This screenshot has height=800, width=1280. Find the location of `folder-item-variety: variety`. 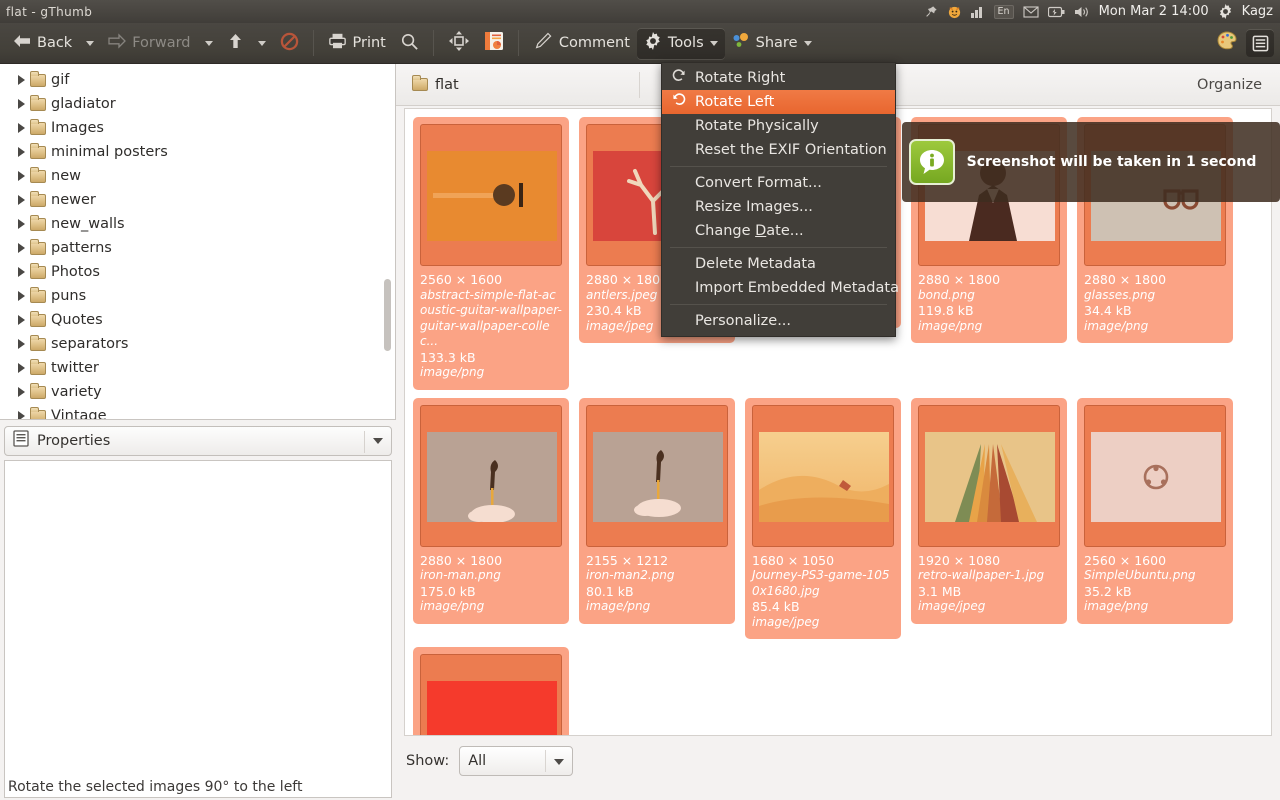

folder-item-variety: variety is located at coordinates (203, 392).